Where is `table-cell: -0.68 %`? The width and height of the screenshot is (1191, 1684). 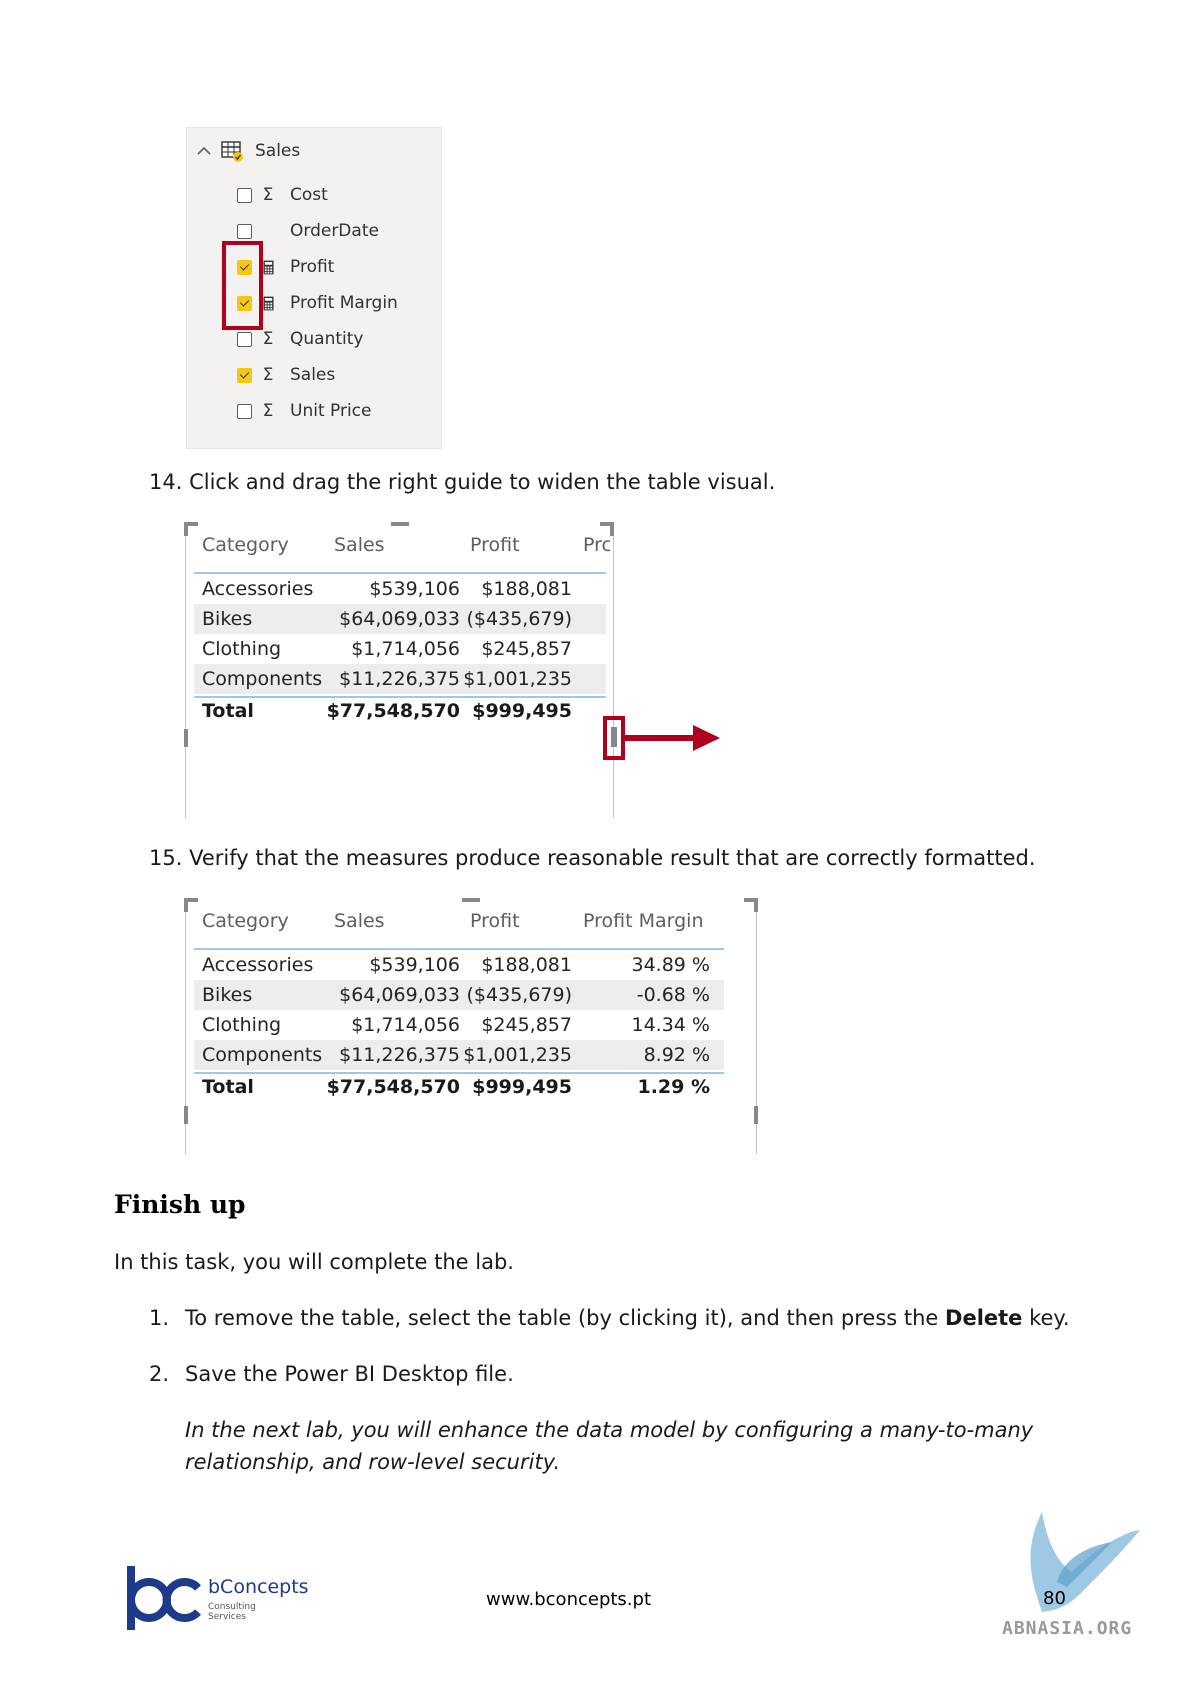
table-cell: -0.68 % is located at coordinates (673, 995).